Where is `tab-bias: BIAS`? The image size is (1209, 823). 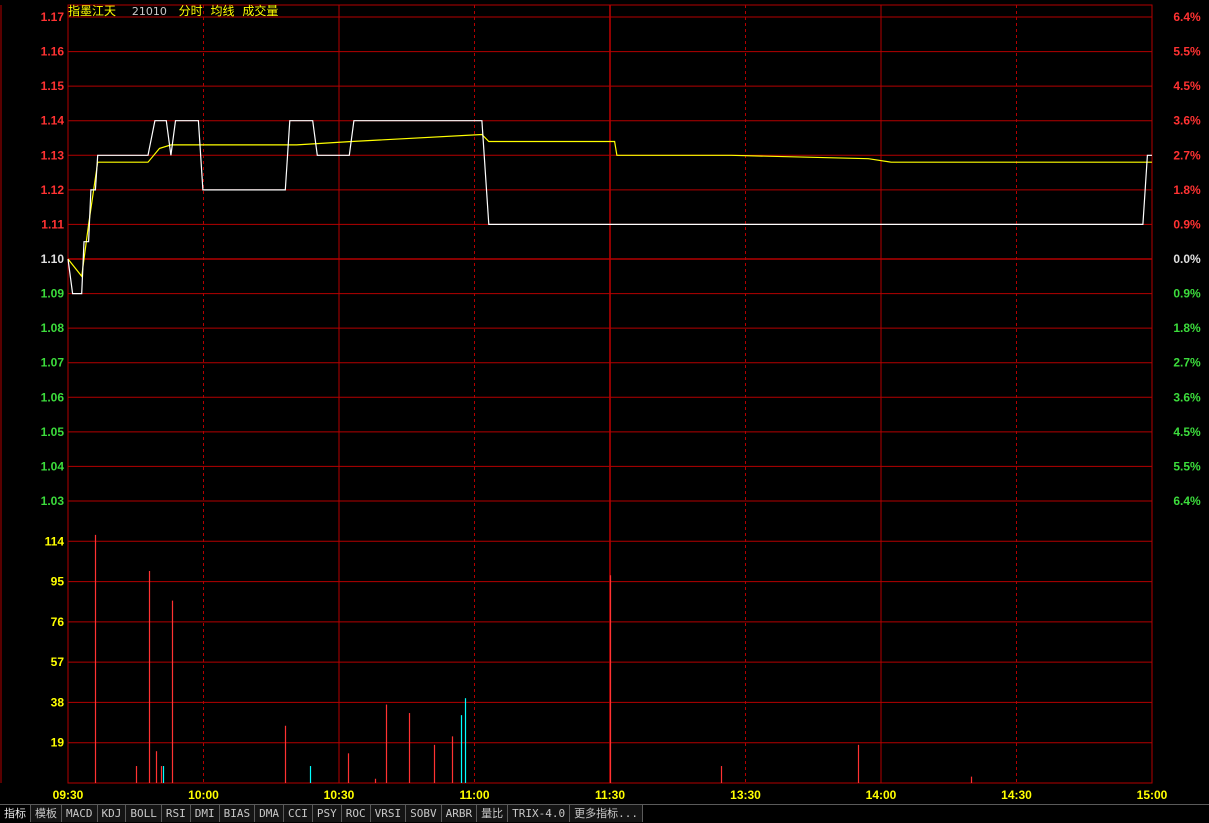 tab-bias: BIAS is located at coordinates (237, 813).